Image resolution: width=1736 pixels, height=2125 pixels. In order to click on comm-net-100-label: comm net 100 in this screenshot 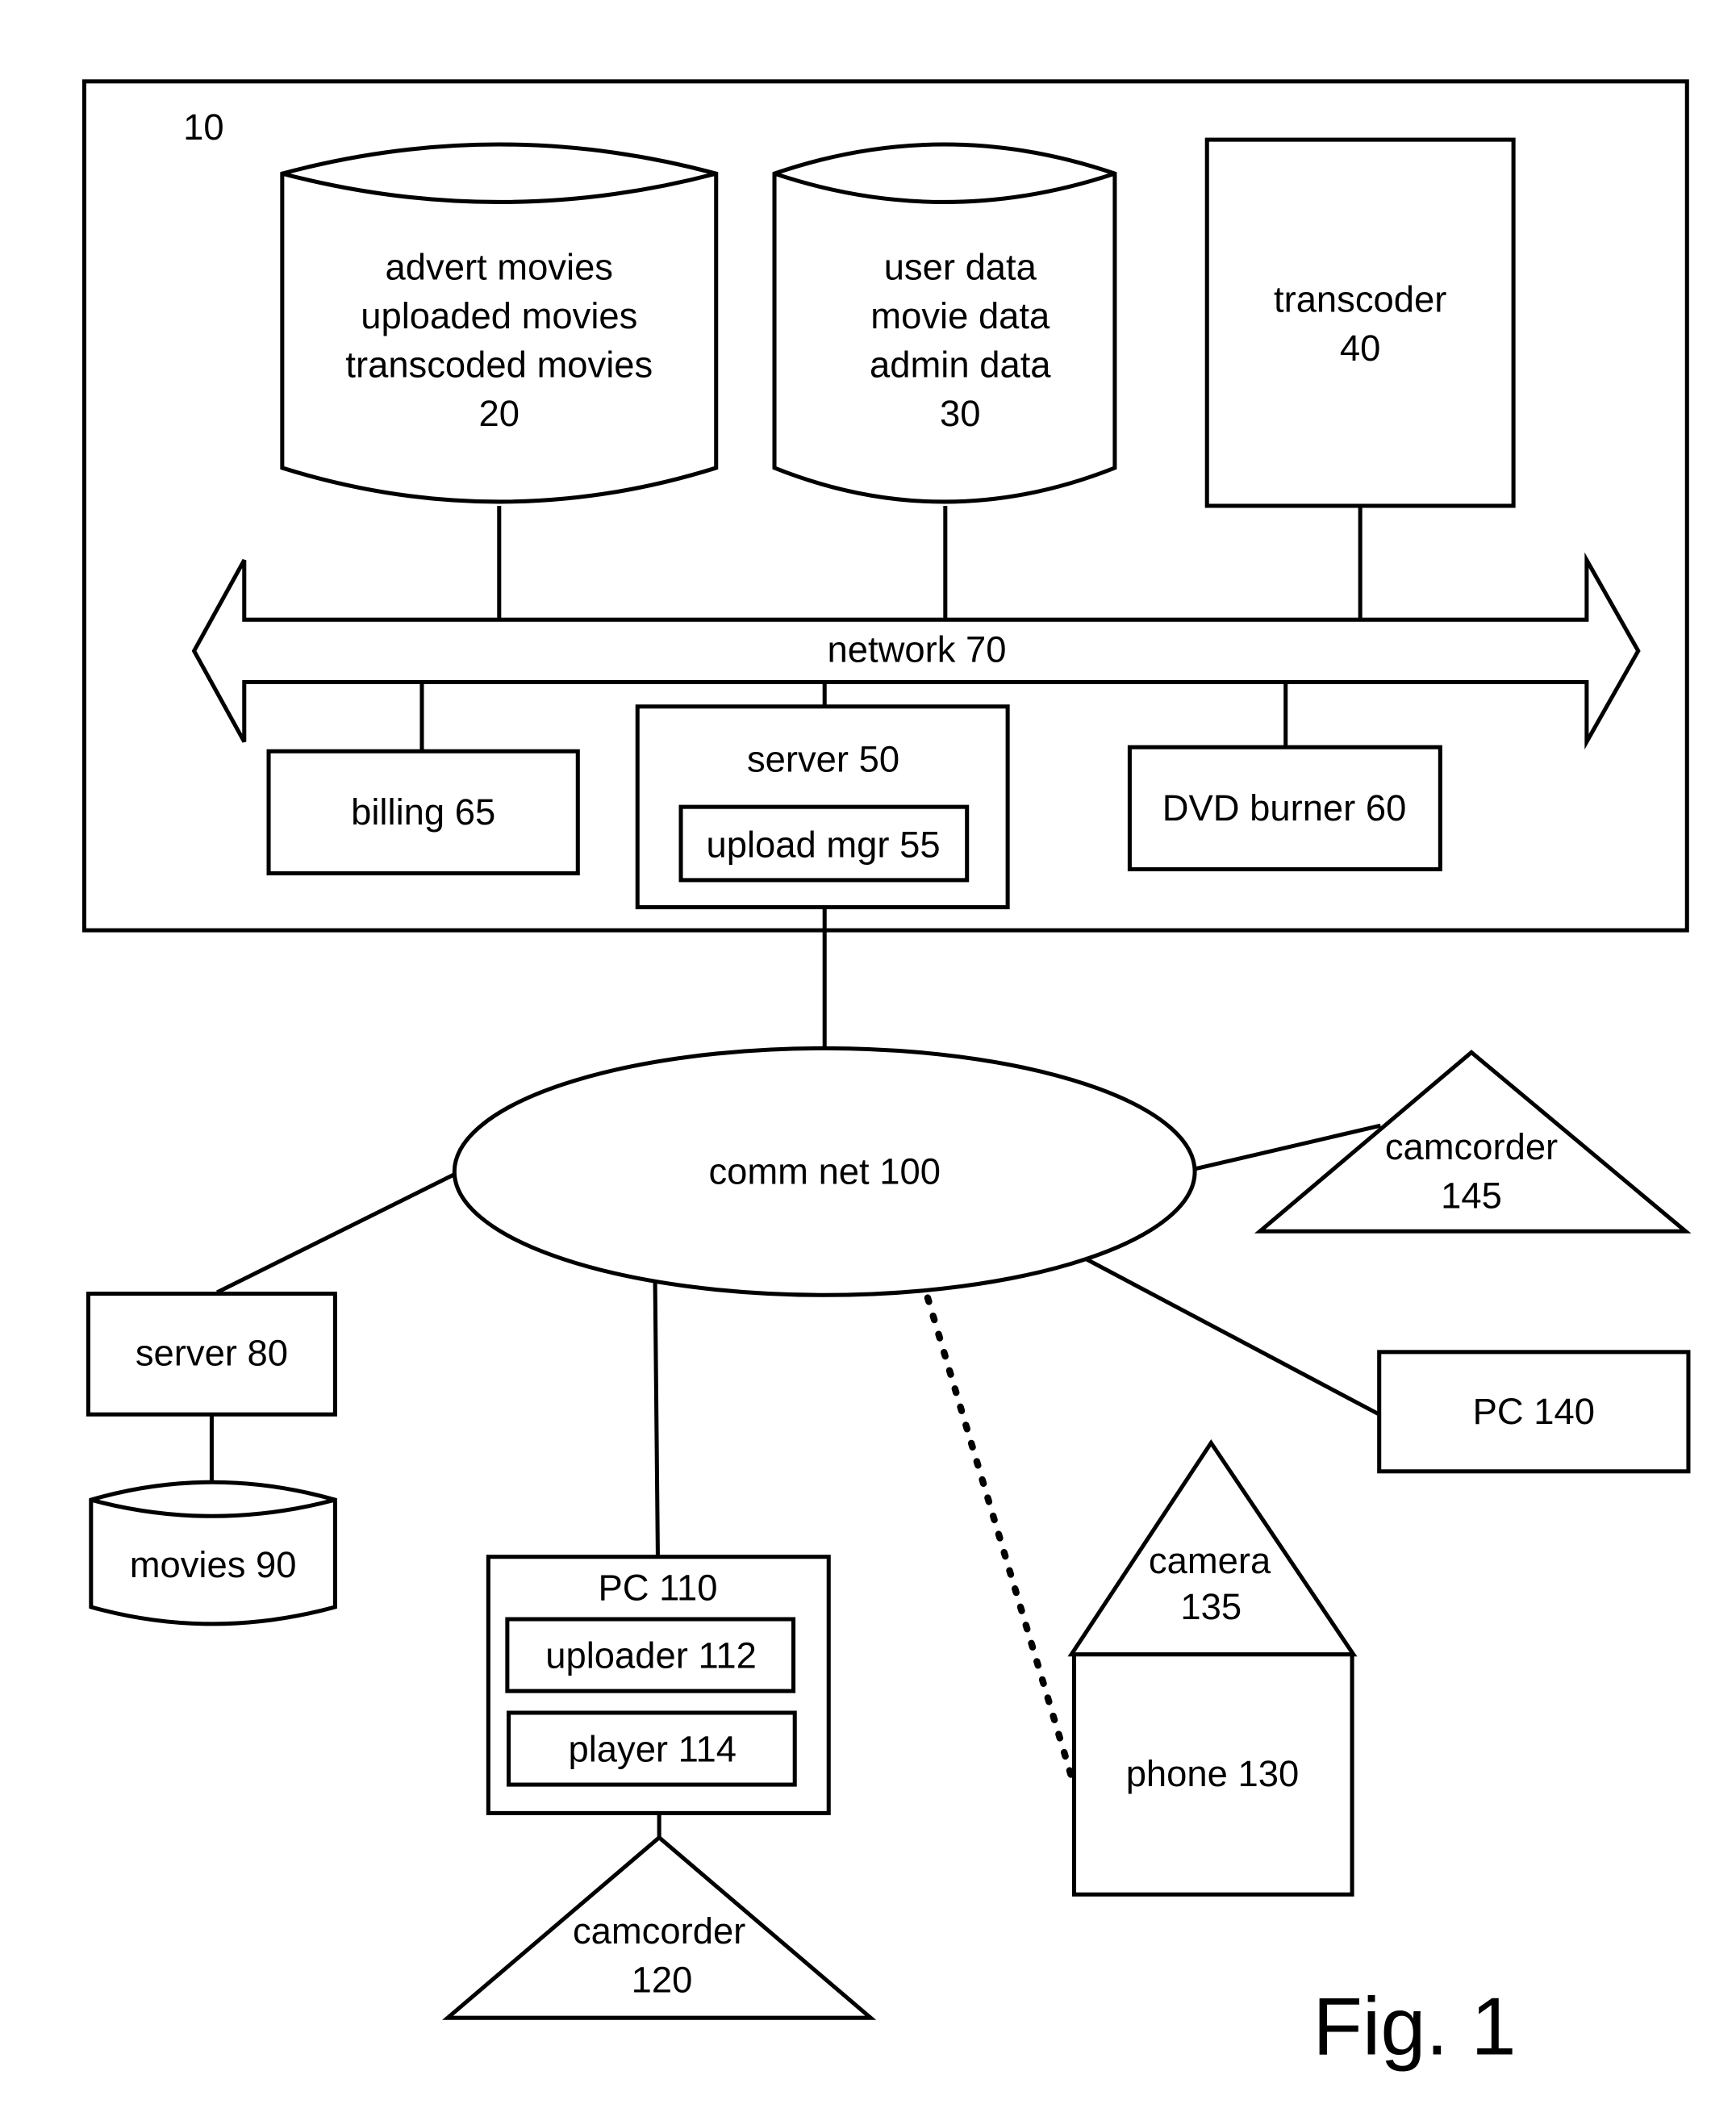, I will do `click(824, 1171)`.